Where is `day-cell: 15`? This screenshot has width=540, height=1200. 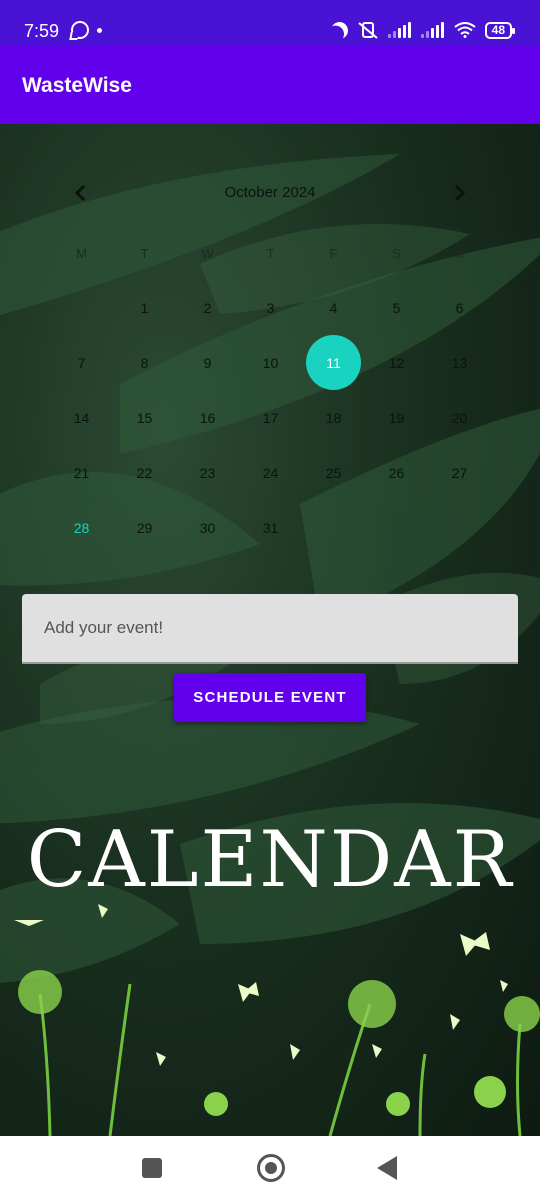 day-cell: 15 is located at coordinates (144, 417).